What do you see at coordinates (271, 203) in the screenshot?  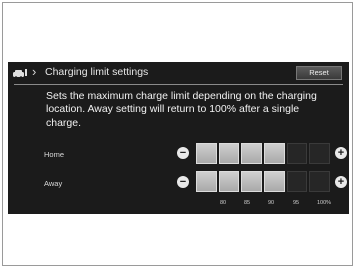 I see `scale-label-90: 90` at bounding box center [271, 203].